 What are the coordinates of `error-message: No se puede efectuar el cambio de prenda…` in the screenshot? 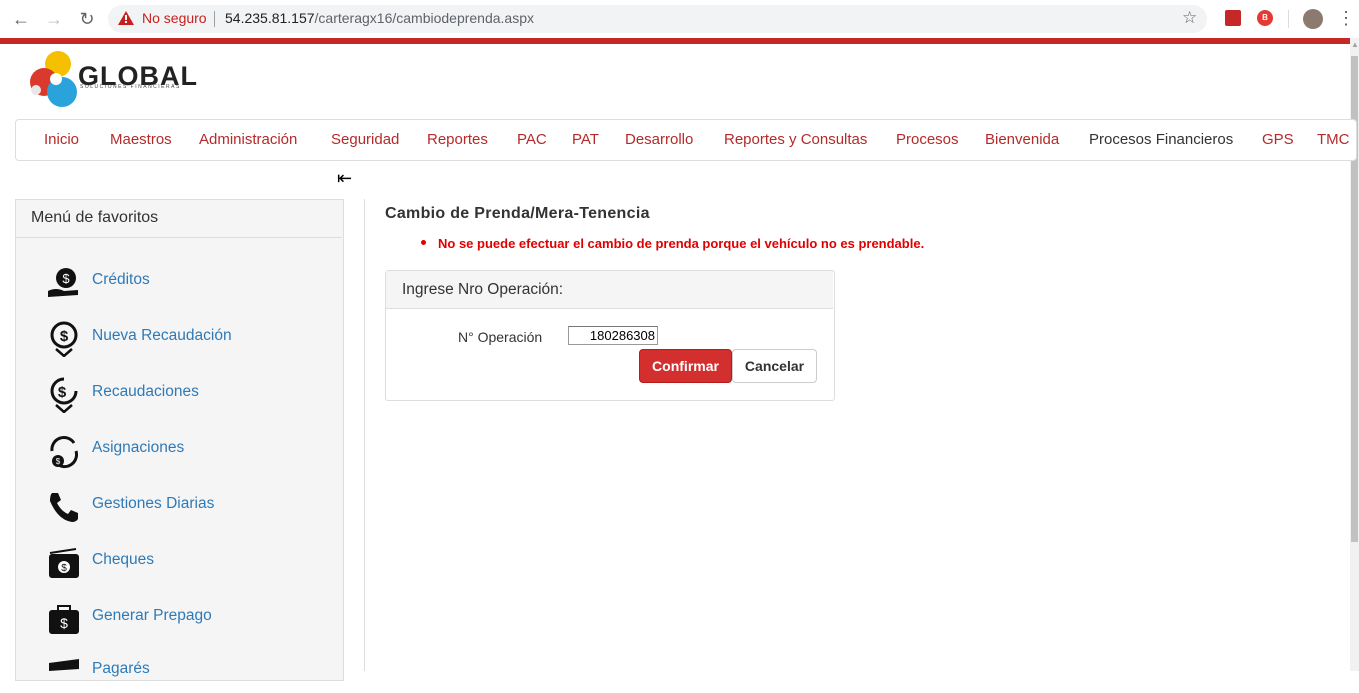 It's located at (681, 243).